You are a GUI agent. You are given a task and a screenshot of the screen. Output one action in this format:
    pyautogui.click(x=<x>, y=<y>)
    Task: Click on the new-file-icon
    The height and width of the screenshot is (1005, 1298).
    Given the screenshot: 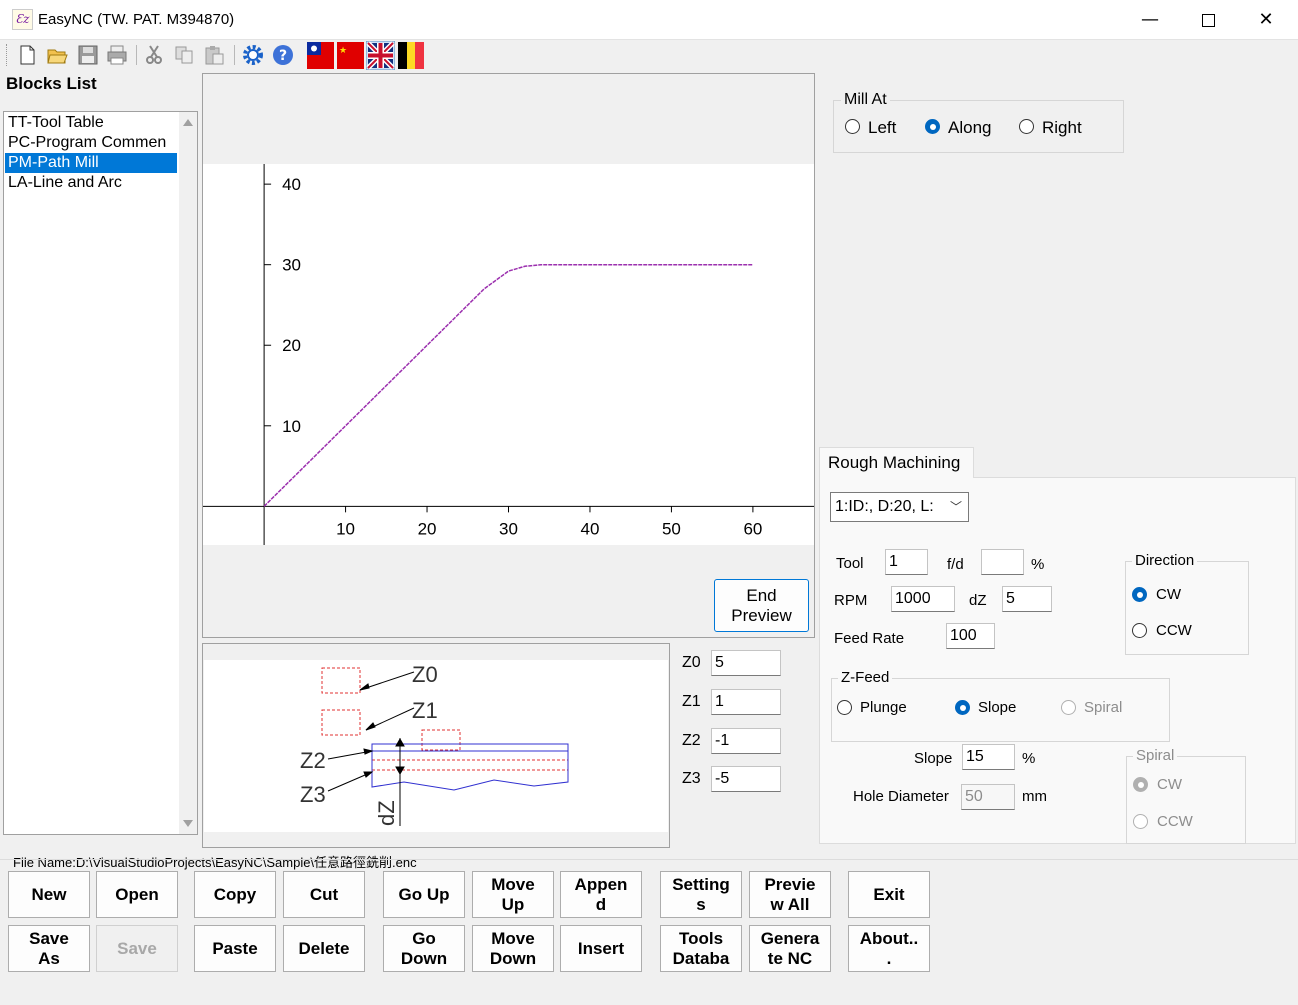 What is the action you would take?
    pyautogui.click(x=27, y=55)
    